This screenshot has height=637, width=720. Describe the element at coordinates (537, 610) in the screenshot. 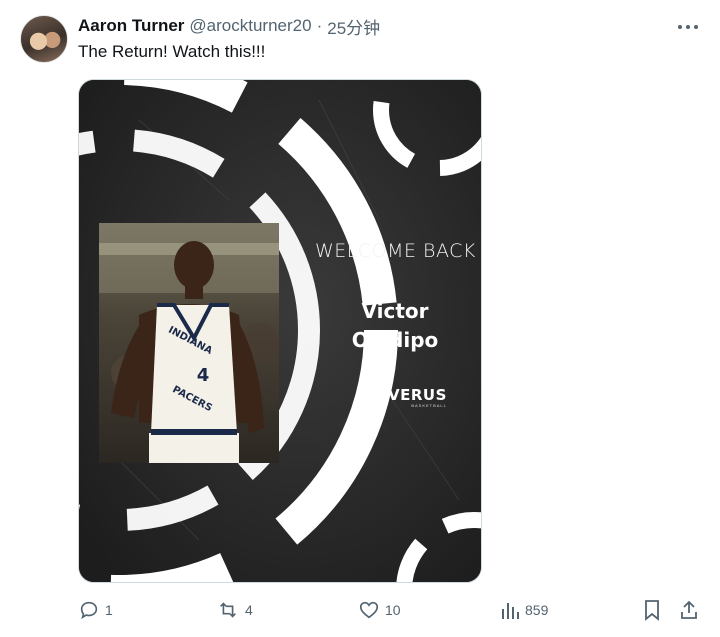

I see `view-count: 859` at that location.